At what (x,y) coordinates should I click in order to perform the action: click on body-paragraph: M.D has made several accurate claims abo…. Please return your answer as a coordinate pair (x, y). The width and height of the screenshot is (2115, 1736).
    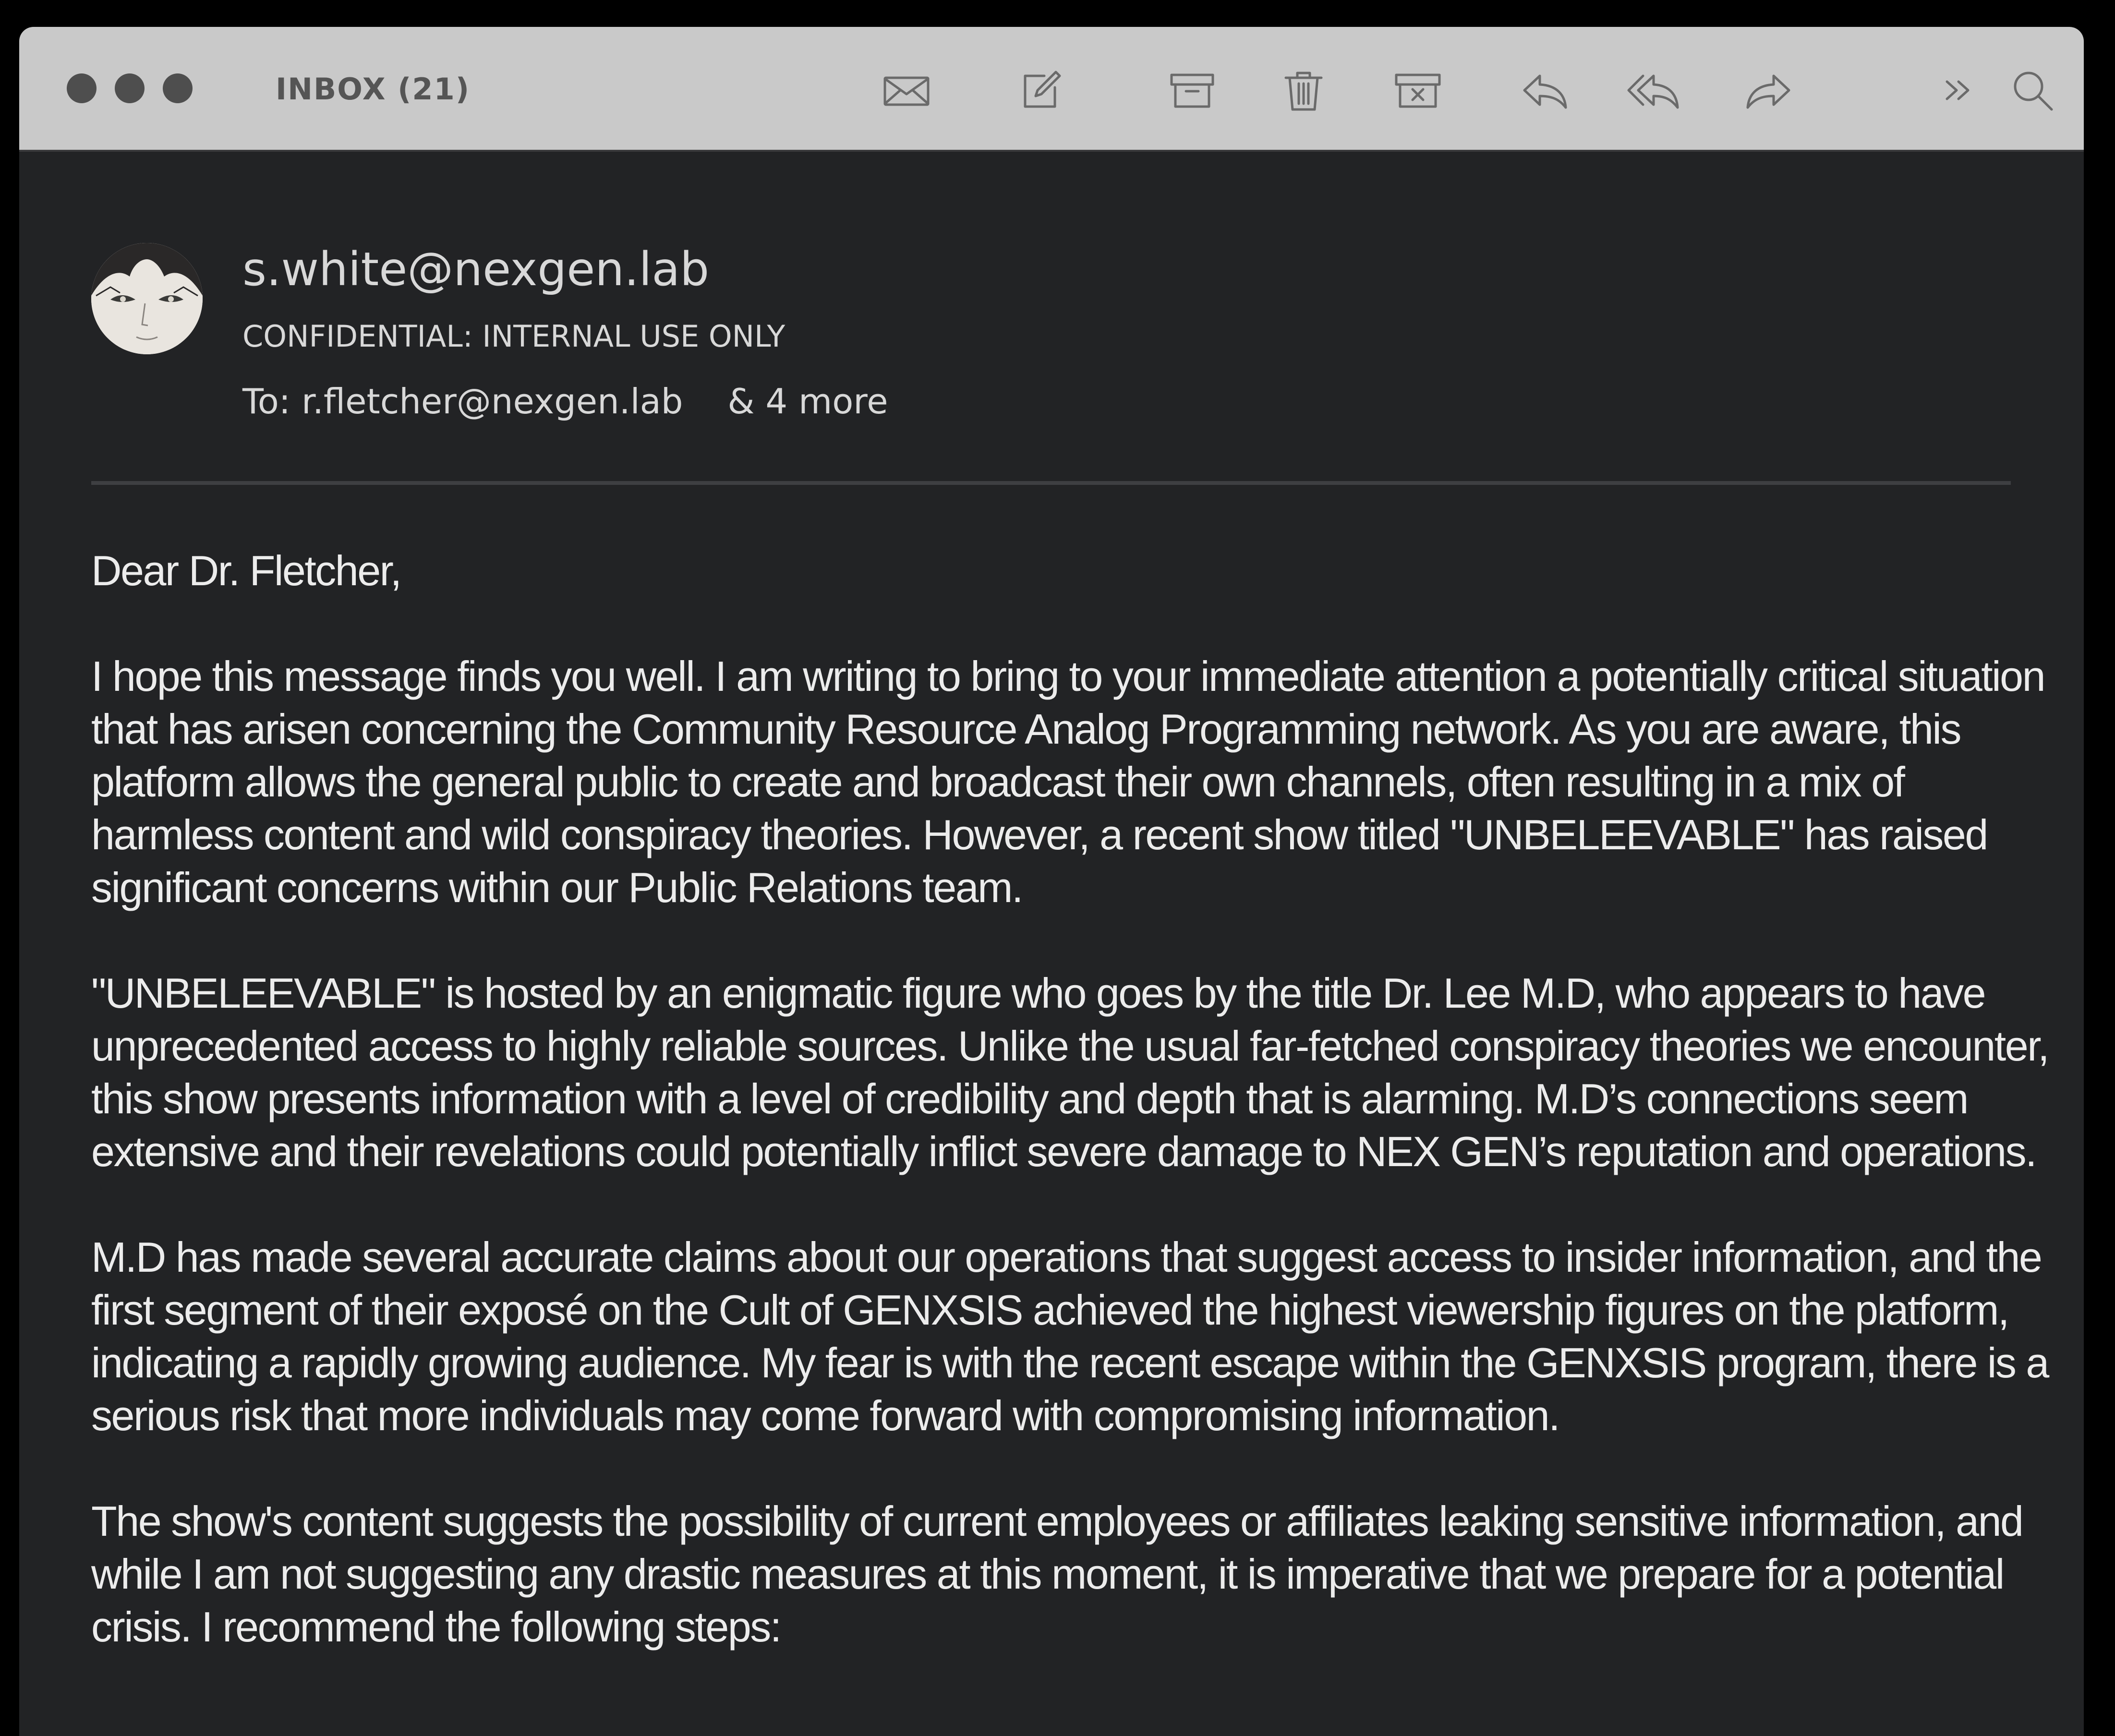
    Looking at the image, I should click on (1070, 1336).